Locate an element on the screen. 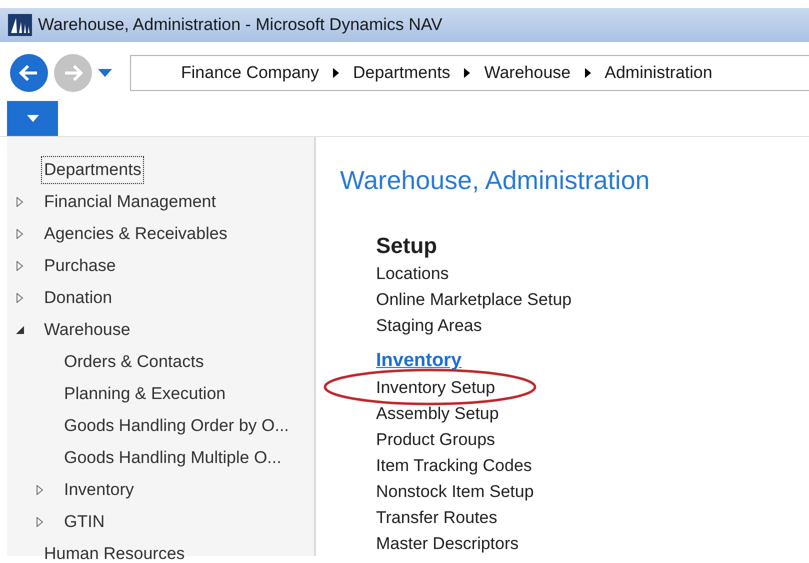 This screenshot has width=809, height=563. back-button is located at coordinates (29, 73).